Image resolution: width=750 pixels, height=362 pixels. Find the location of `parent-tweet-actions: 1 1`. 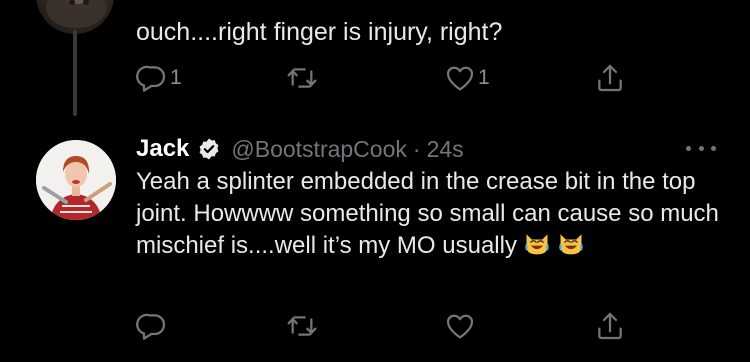

parent-tweet-actions: 1 1 is located at coordinates (386, 78).